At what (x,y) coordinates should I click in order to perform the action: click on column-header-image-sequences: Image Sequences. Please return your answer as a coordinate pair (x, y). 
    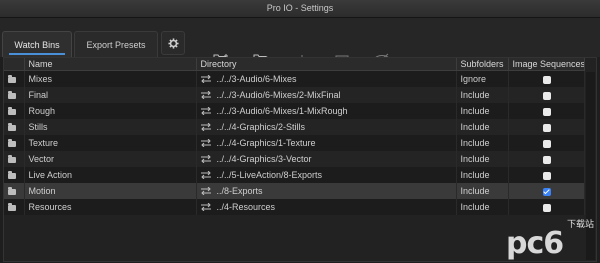
    Looking at the image, I should click on (546, 64).